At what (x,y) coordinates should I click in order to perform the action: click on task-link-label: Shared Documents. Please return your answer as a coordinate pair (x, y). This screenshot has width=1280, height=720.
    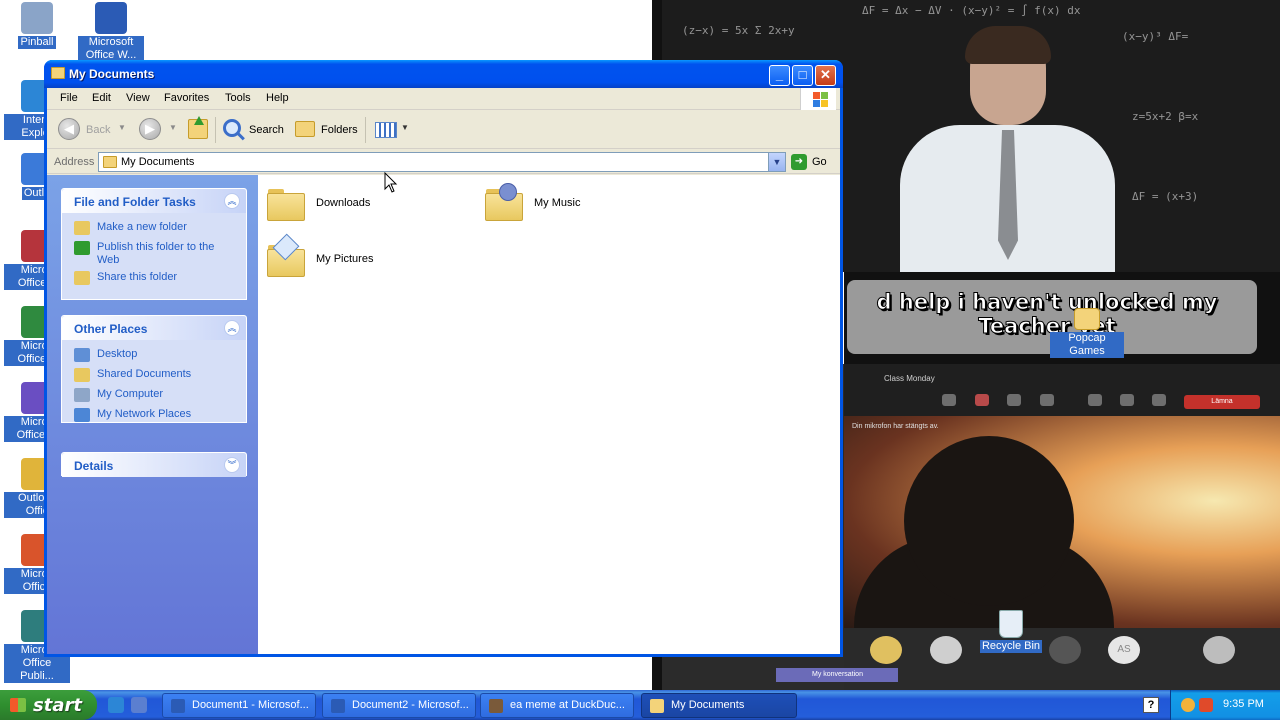
    Looking at the image, I should click on (144, 374).